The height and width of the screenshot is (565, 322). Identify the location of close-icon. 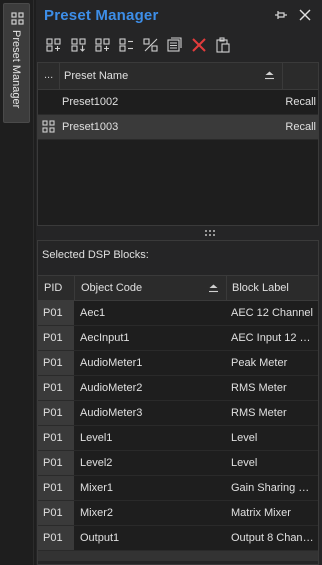
(305, 15).